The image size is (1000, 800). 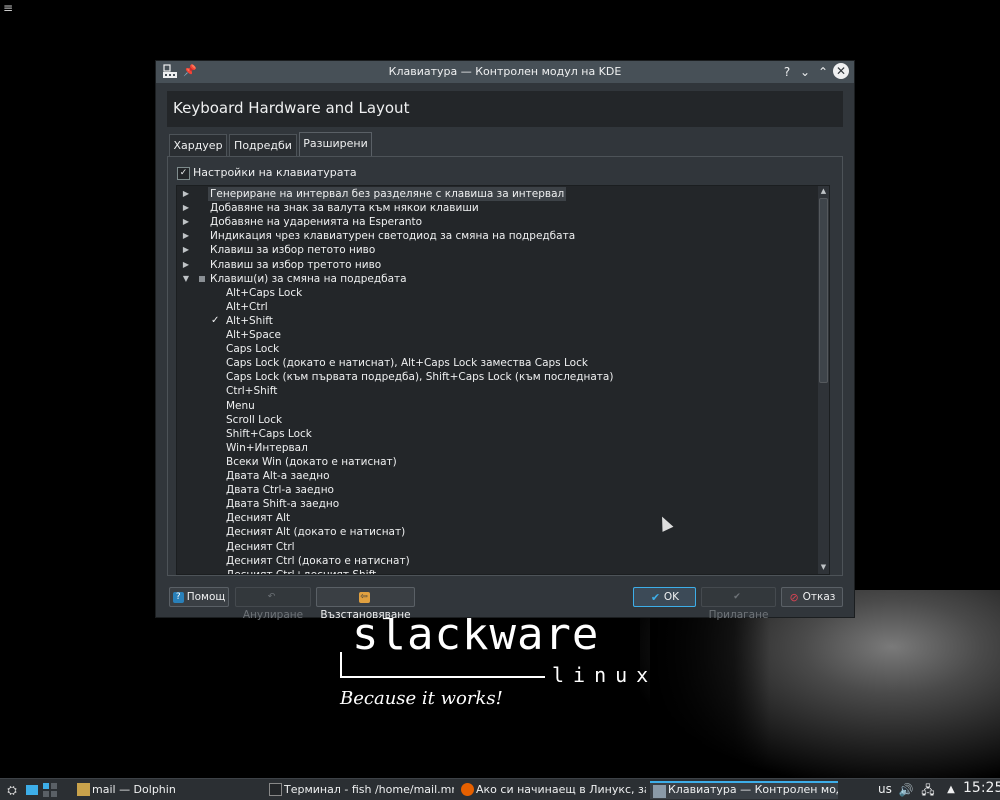 What do you see at coordinates (497, 448) in the screenshot?
I see `tree-option-item: Win+Интервал` at bounding box center [497, 448].